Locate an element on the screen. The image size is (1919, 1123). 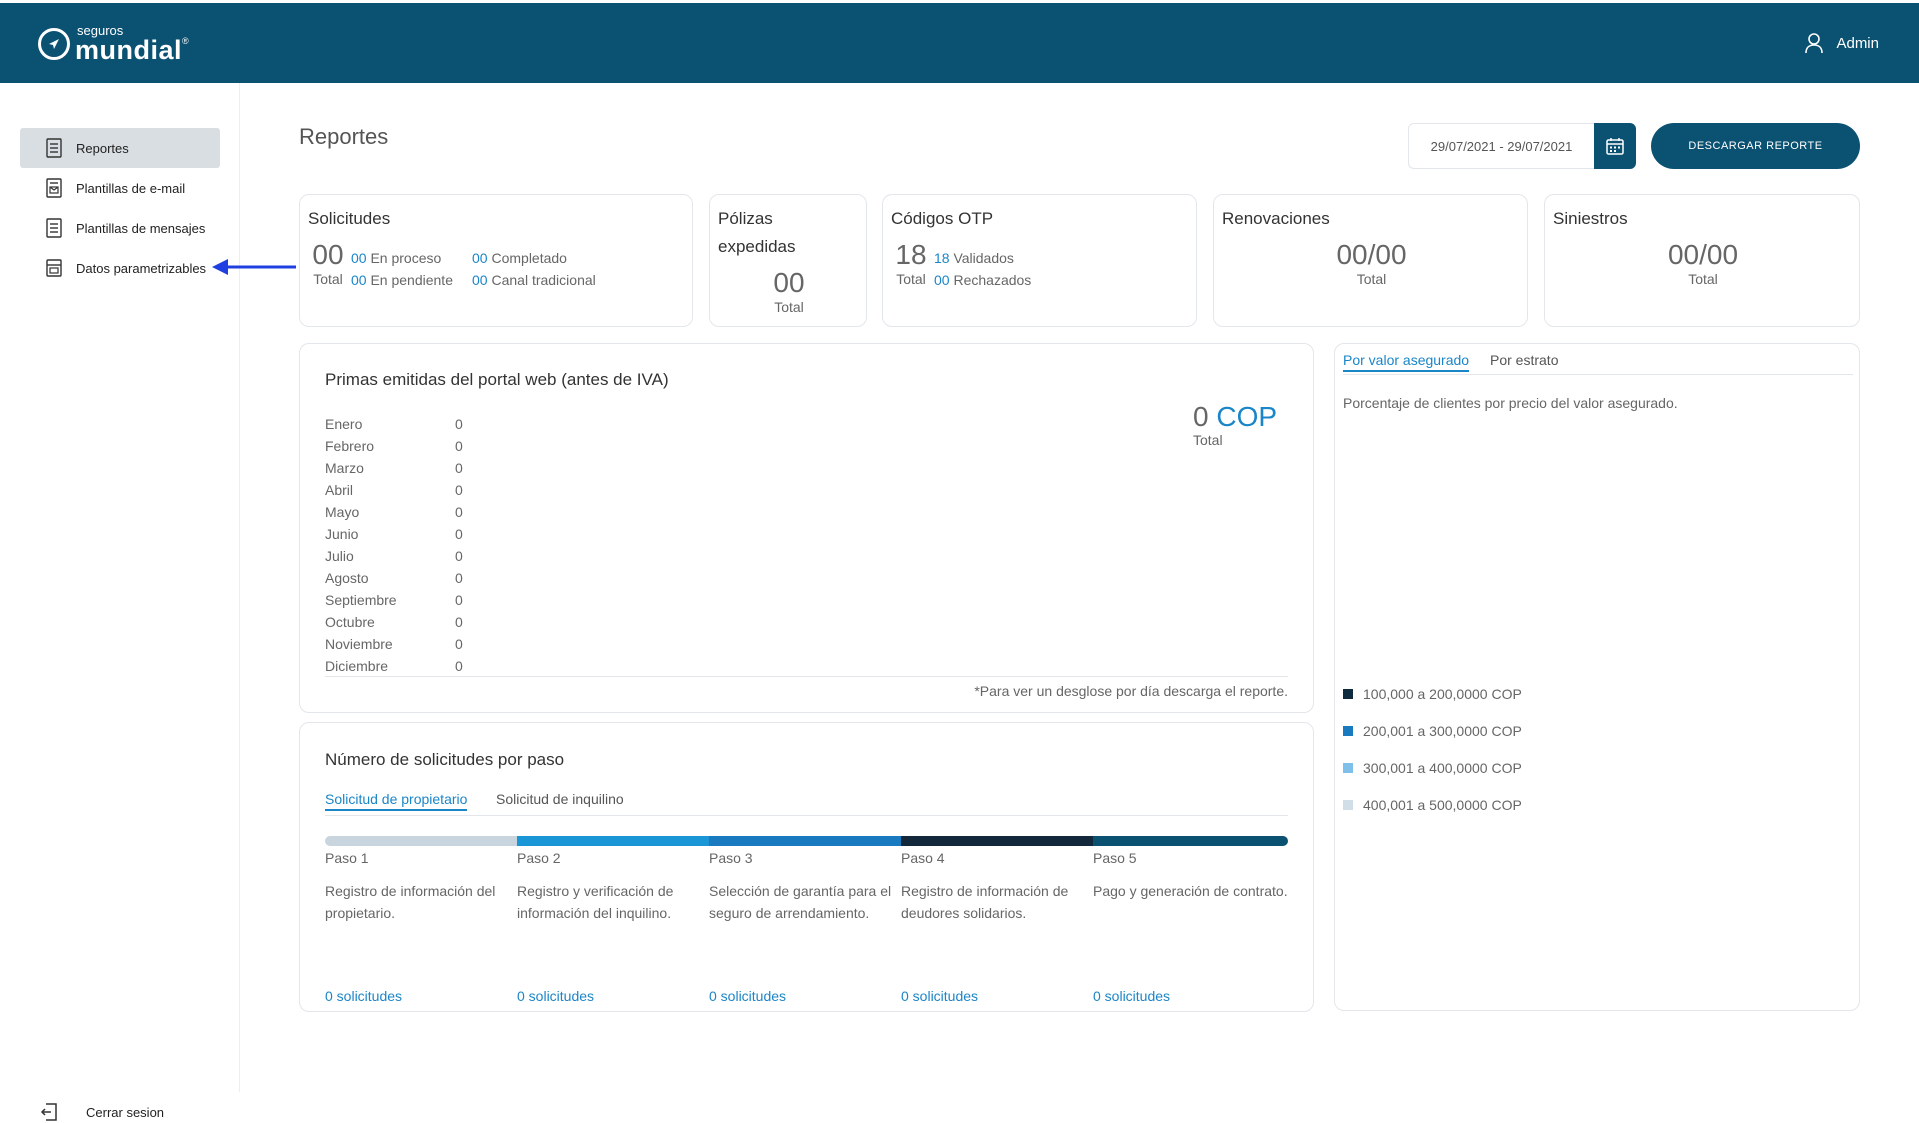
month-row: Abril 0 is located at coordinates (394, 490).